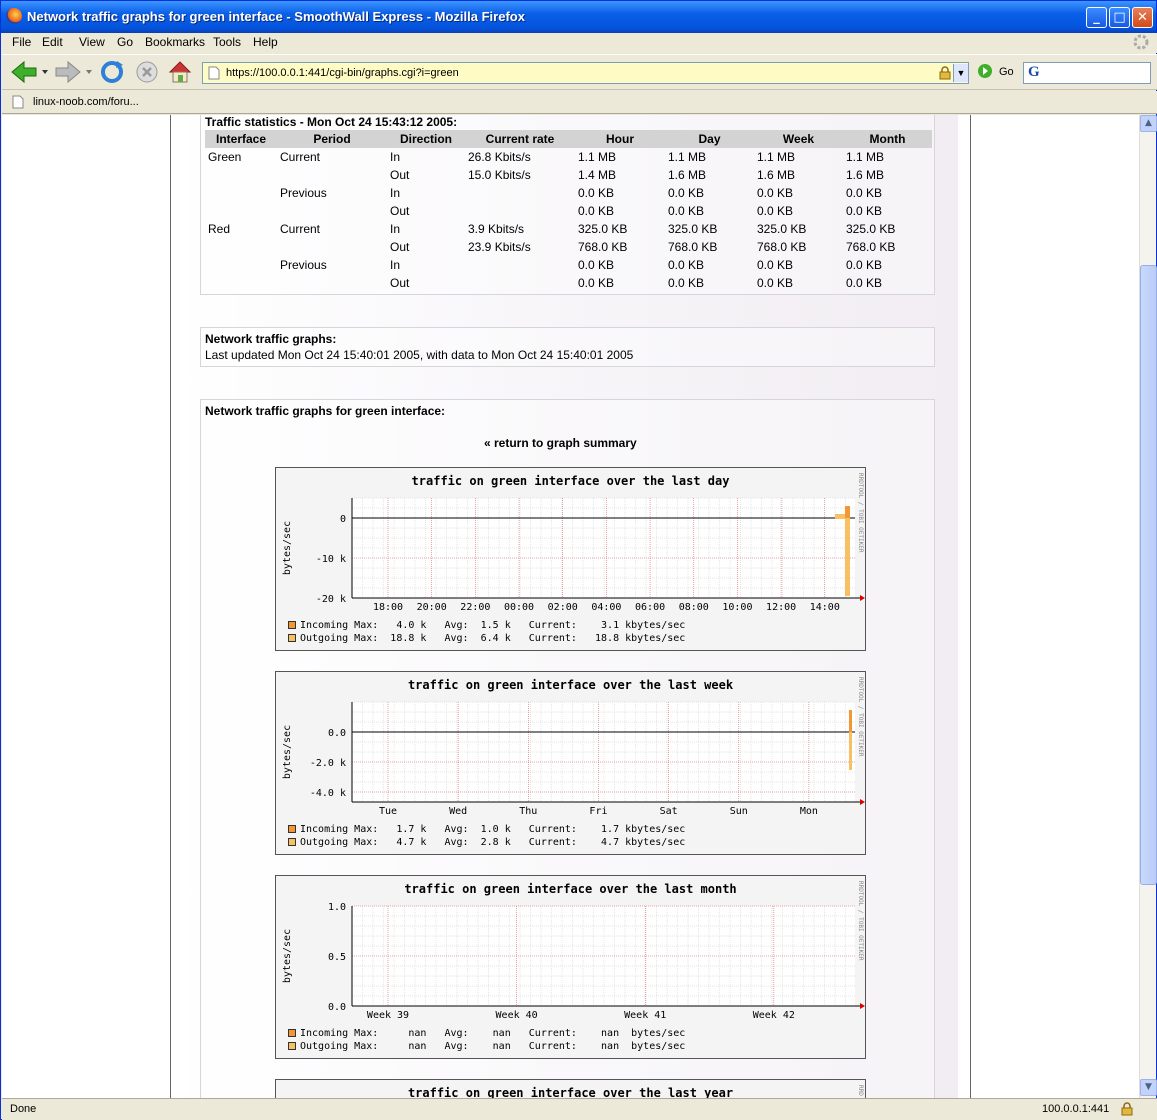  Describe the element at coordinates (860, 1090) in the screenshot. I see `rrdtool-credit: RRD` at that location.